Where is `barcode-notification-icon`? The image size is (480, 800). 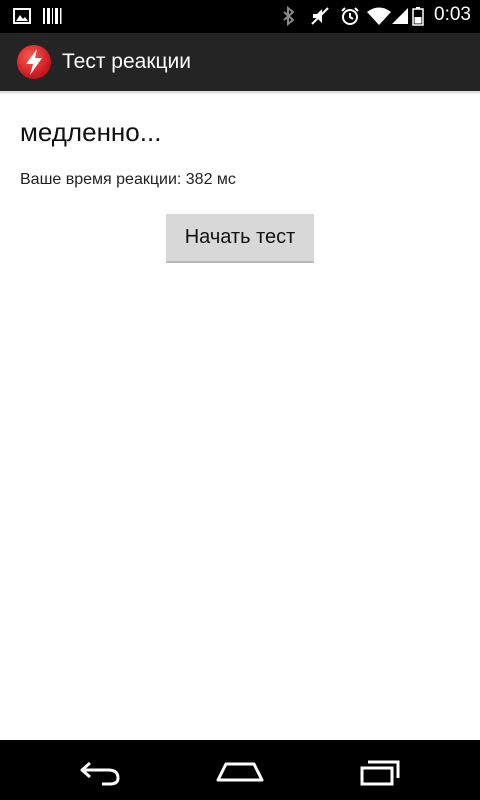
barcode-notification-icon is located at coordinates (52, 16).